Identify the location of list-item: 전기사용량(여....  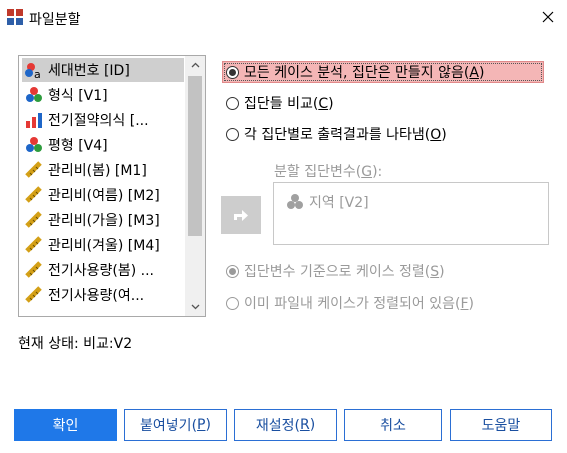
(103, 295).